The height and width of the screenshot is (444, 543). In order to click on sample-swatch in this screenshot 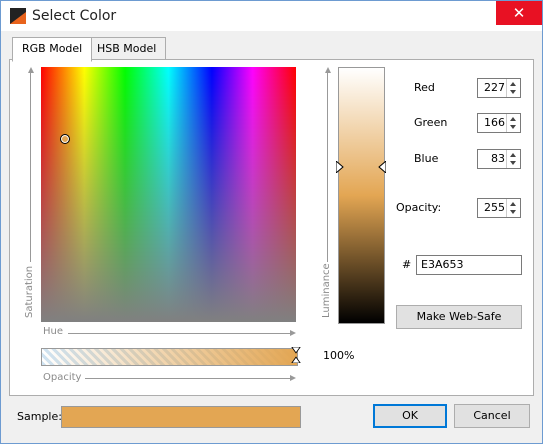, I will do `click(181, 417)`.